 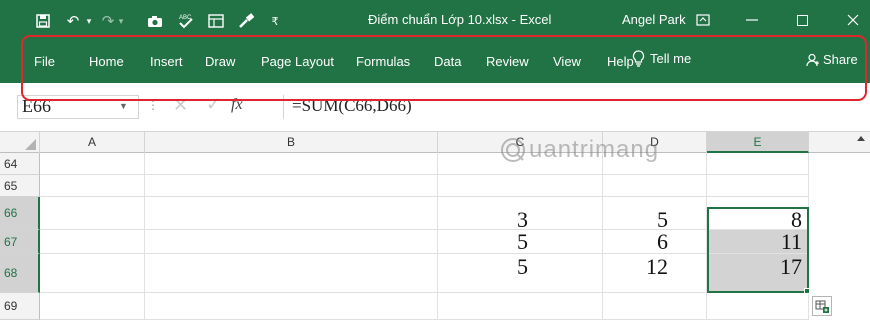 What do you see at coordinates (520, 186) in the screenshot?
I see `cell-c65` at bounding box center [520, 186].